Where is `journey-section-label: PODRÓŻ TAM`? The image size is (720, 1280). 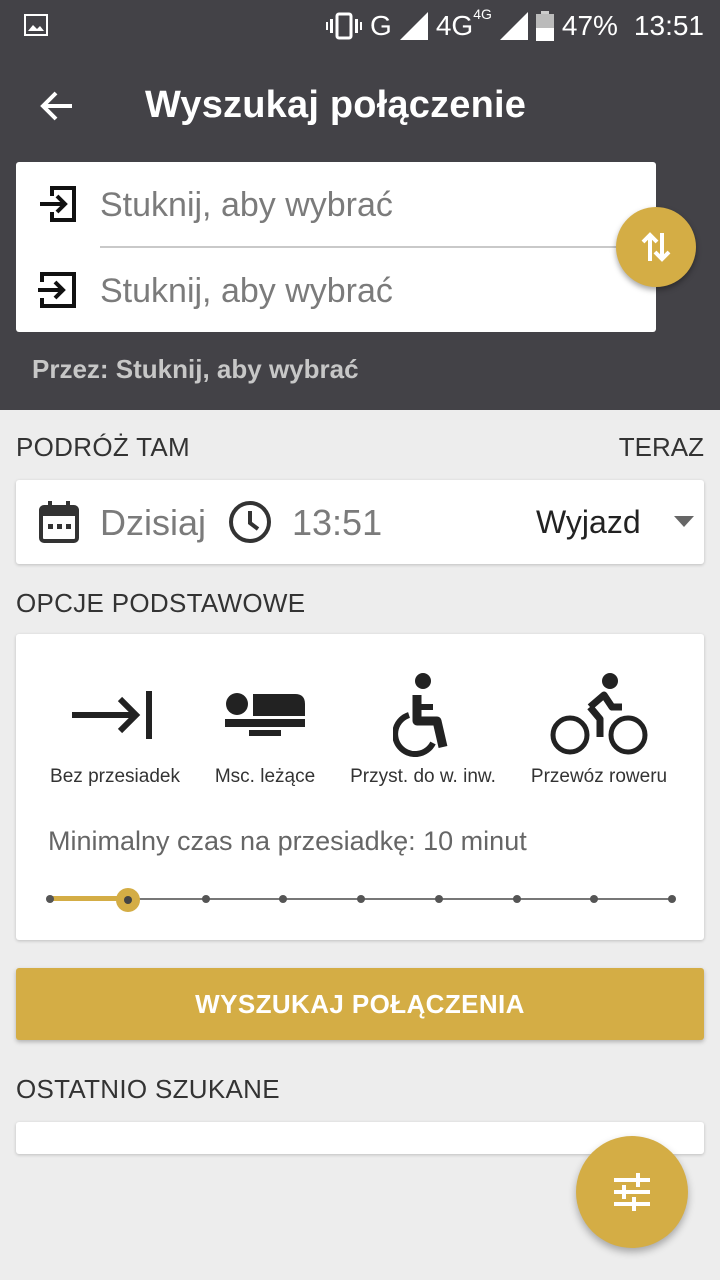 journey-section-label: PODRÓŻ TAM is located at coordinates (103, 447).